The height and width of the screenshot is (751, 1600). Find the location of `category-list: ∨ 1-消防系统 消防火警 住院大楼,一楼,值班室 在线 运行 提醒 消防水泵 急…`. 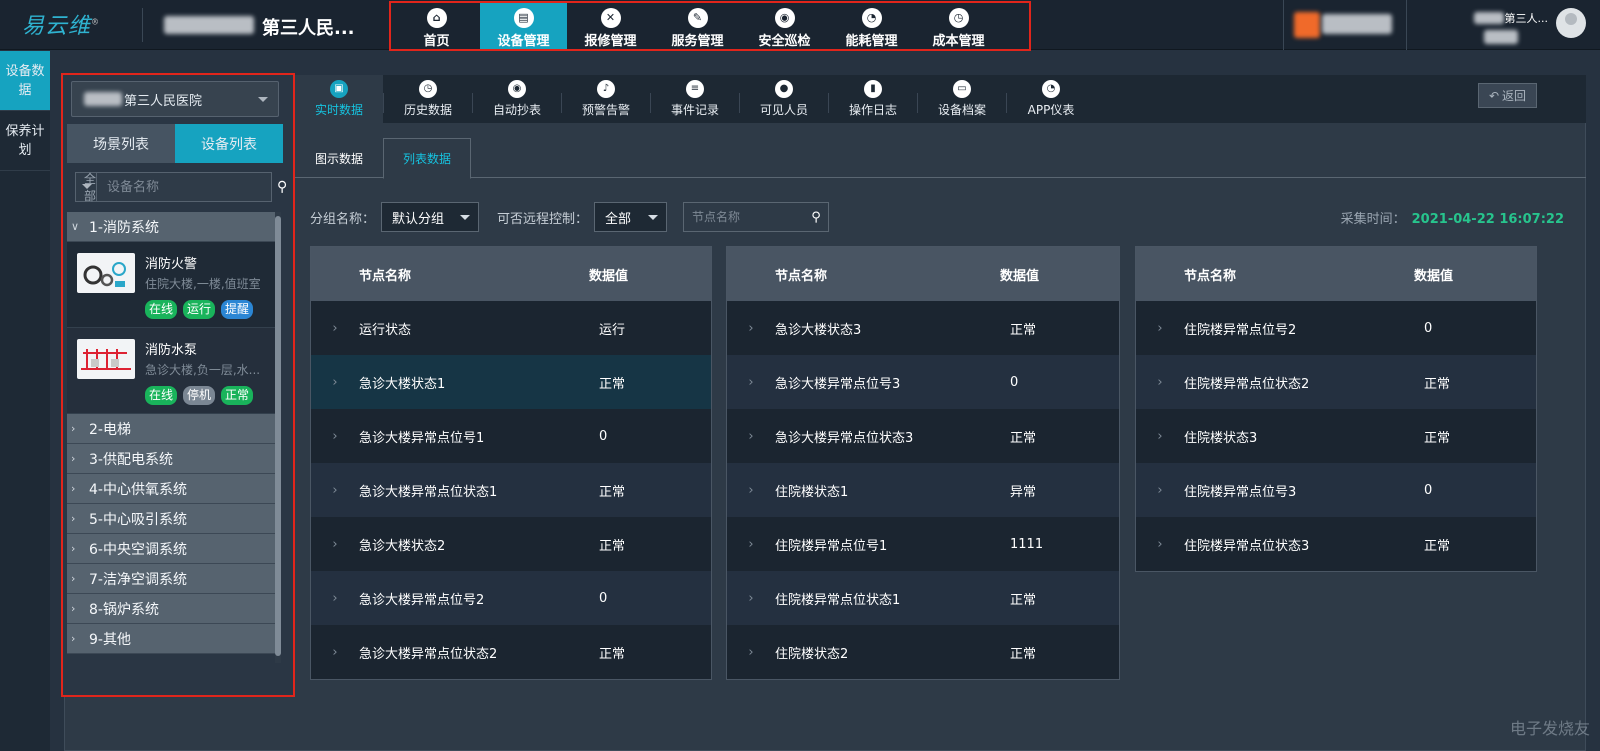

category-list: ∨ 1-消防系统 消防火警 住院大楼,一楼,值班室 在线 运行 提醒 消防水泵 急… is located at coordinates (171, 433).